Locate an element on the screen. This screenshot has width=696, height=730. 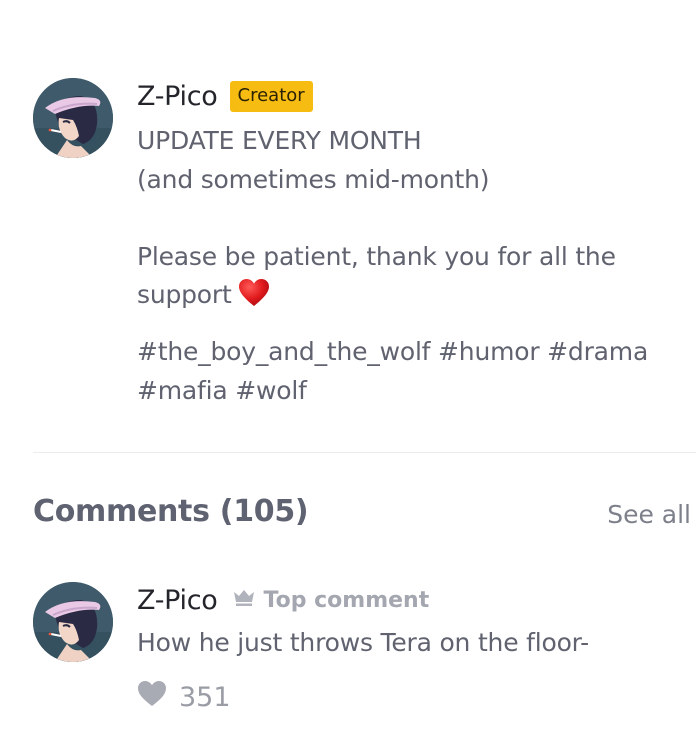
crown-icon is located at coordinates (244, 600).